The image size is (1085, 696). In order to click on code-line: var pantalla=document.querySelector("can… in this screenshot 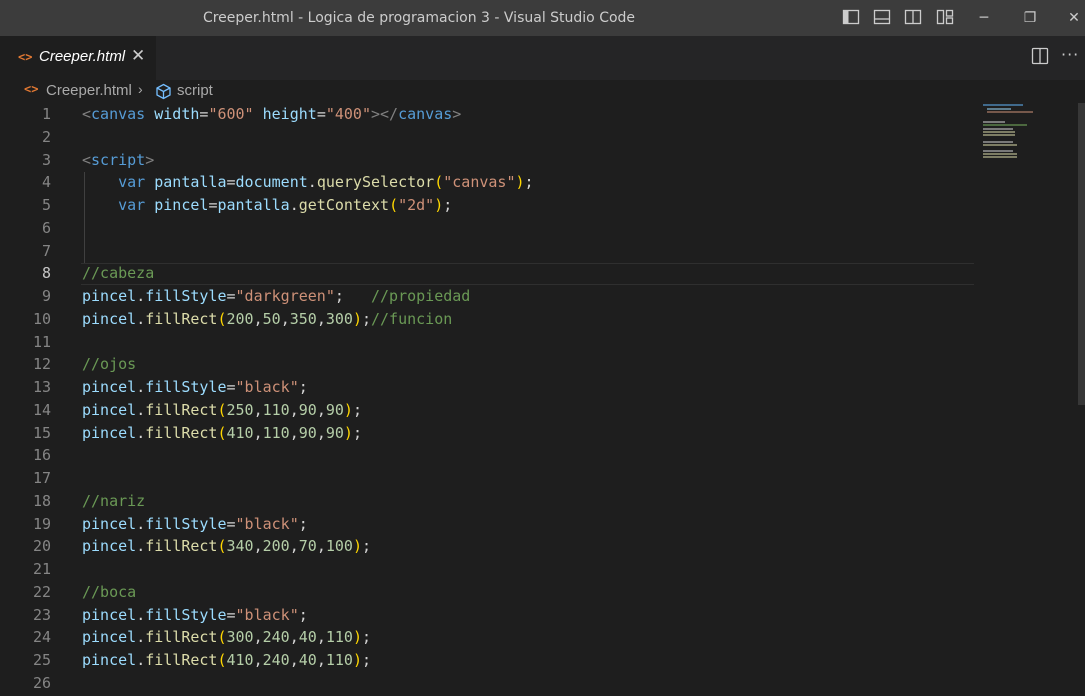, I will do `click(307, 182)`.